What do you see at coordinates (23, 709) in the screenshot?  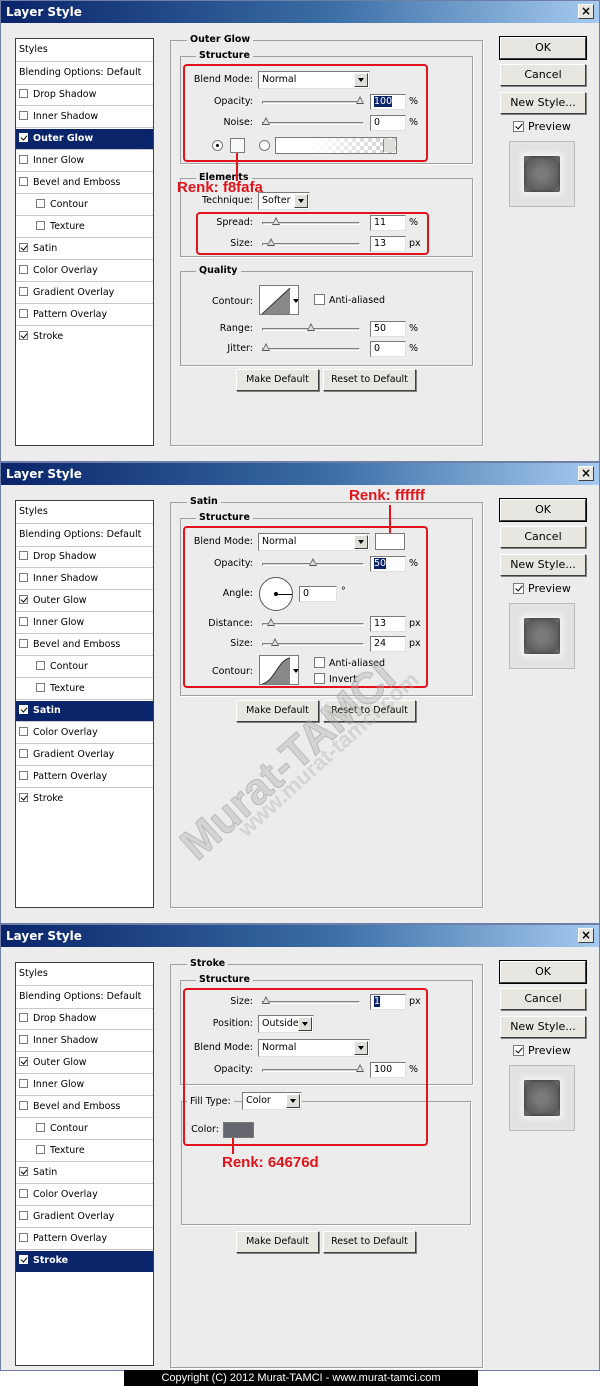 I see `satin-checkbox` at bounding box center [23, 709].